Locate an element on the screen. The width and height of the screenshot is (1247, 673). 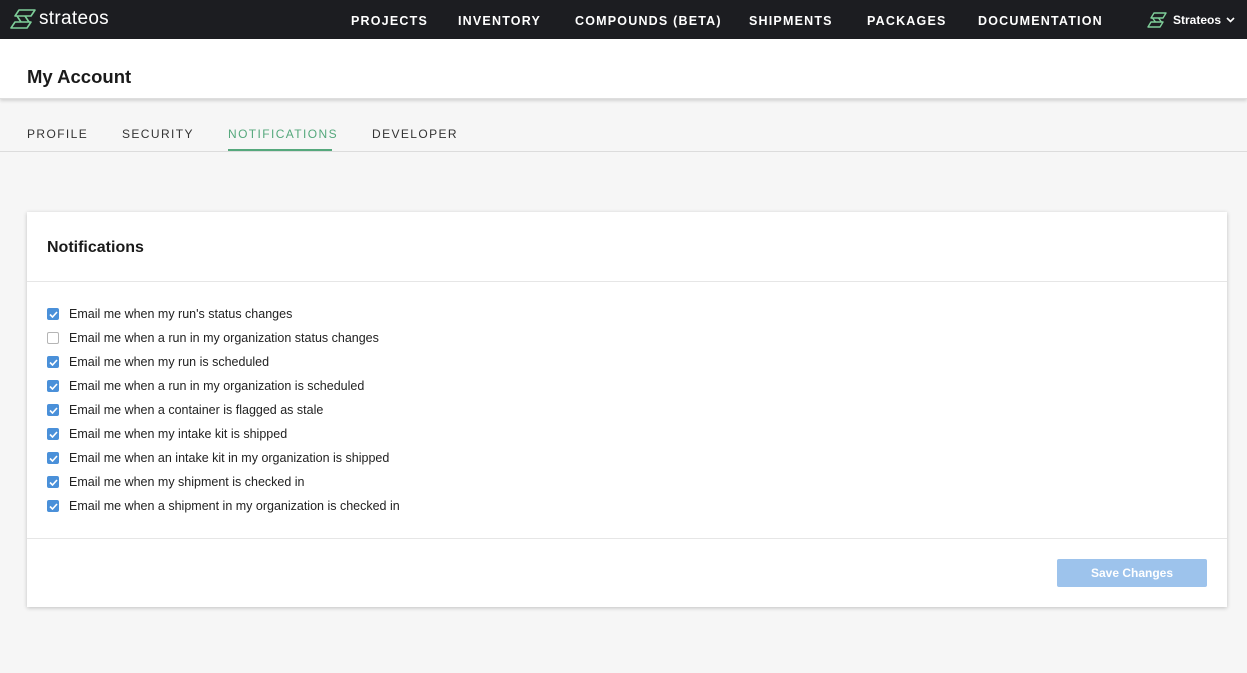
tab-developer: DEVELOPER is located at coordinates (415, 134).